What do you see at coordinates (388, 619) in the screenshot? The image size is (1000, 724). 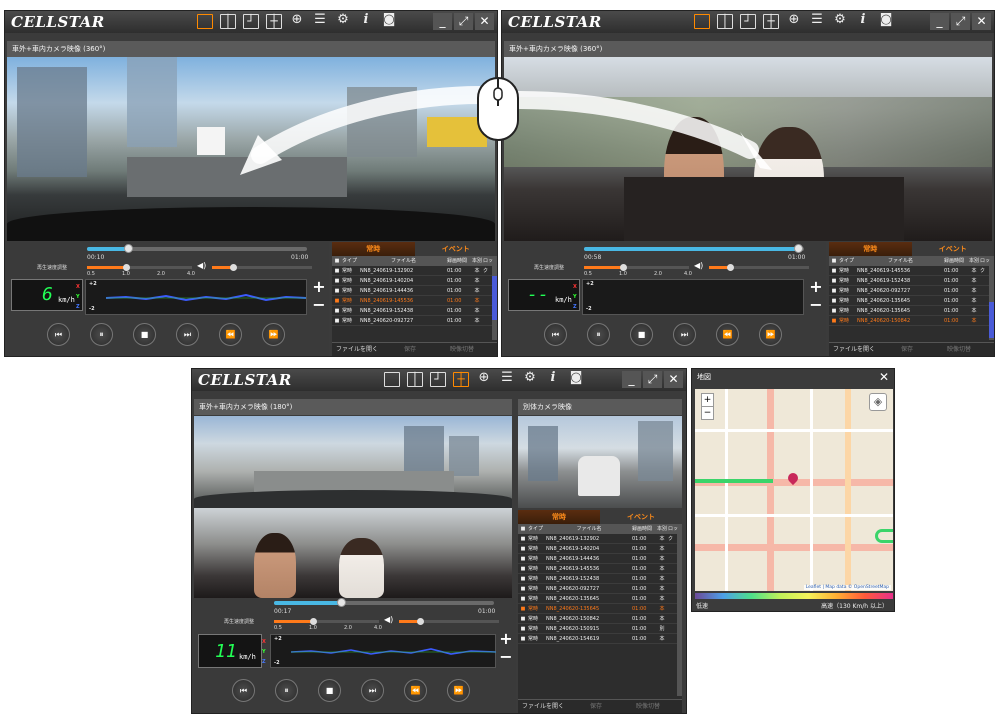 I see `volume-icon: ◀)` at bounding box center [388, 619].